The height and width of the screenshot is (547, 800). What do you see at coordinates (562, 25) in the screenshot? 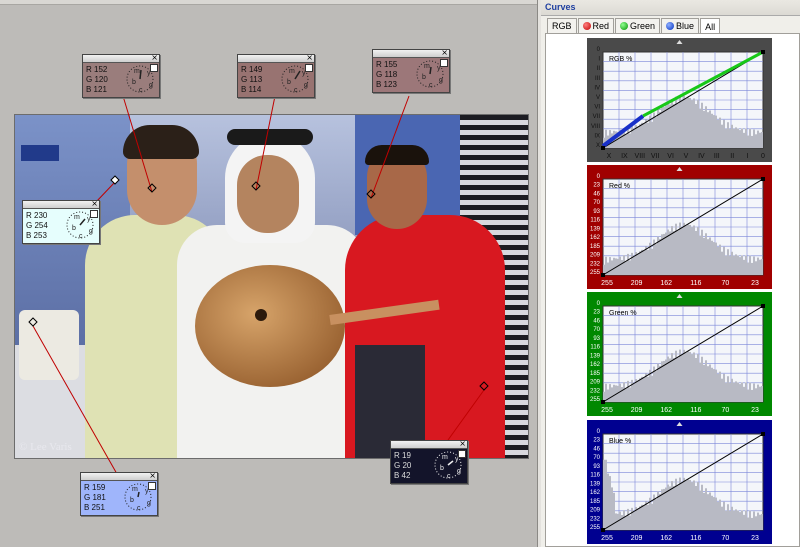
I see `tab-rgb: RGB` at bounding box center [562, 25].